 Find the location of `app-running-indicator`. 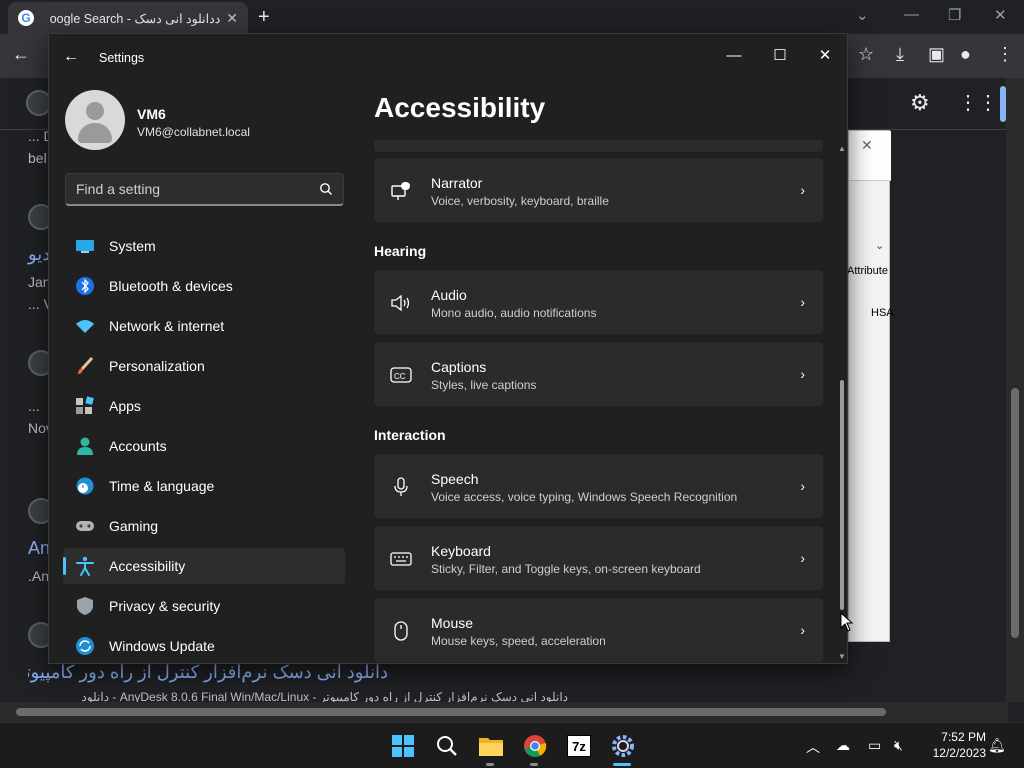

app-running-indicator is located at coordinates (490, 764).